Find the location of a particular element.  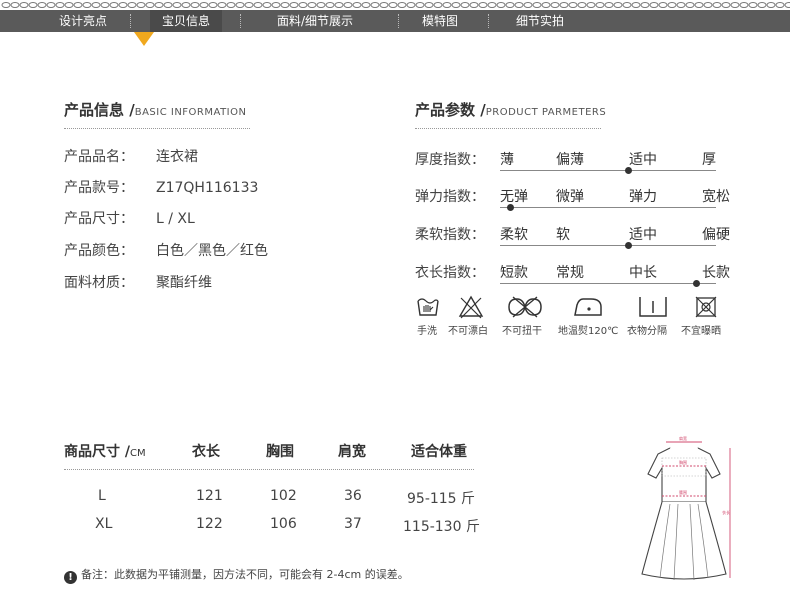

table-row-bust: 102 is located at coordinates (283, 496).